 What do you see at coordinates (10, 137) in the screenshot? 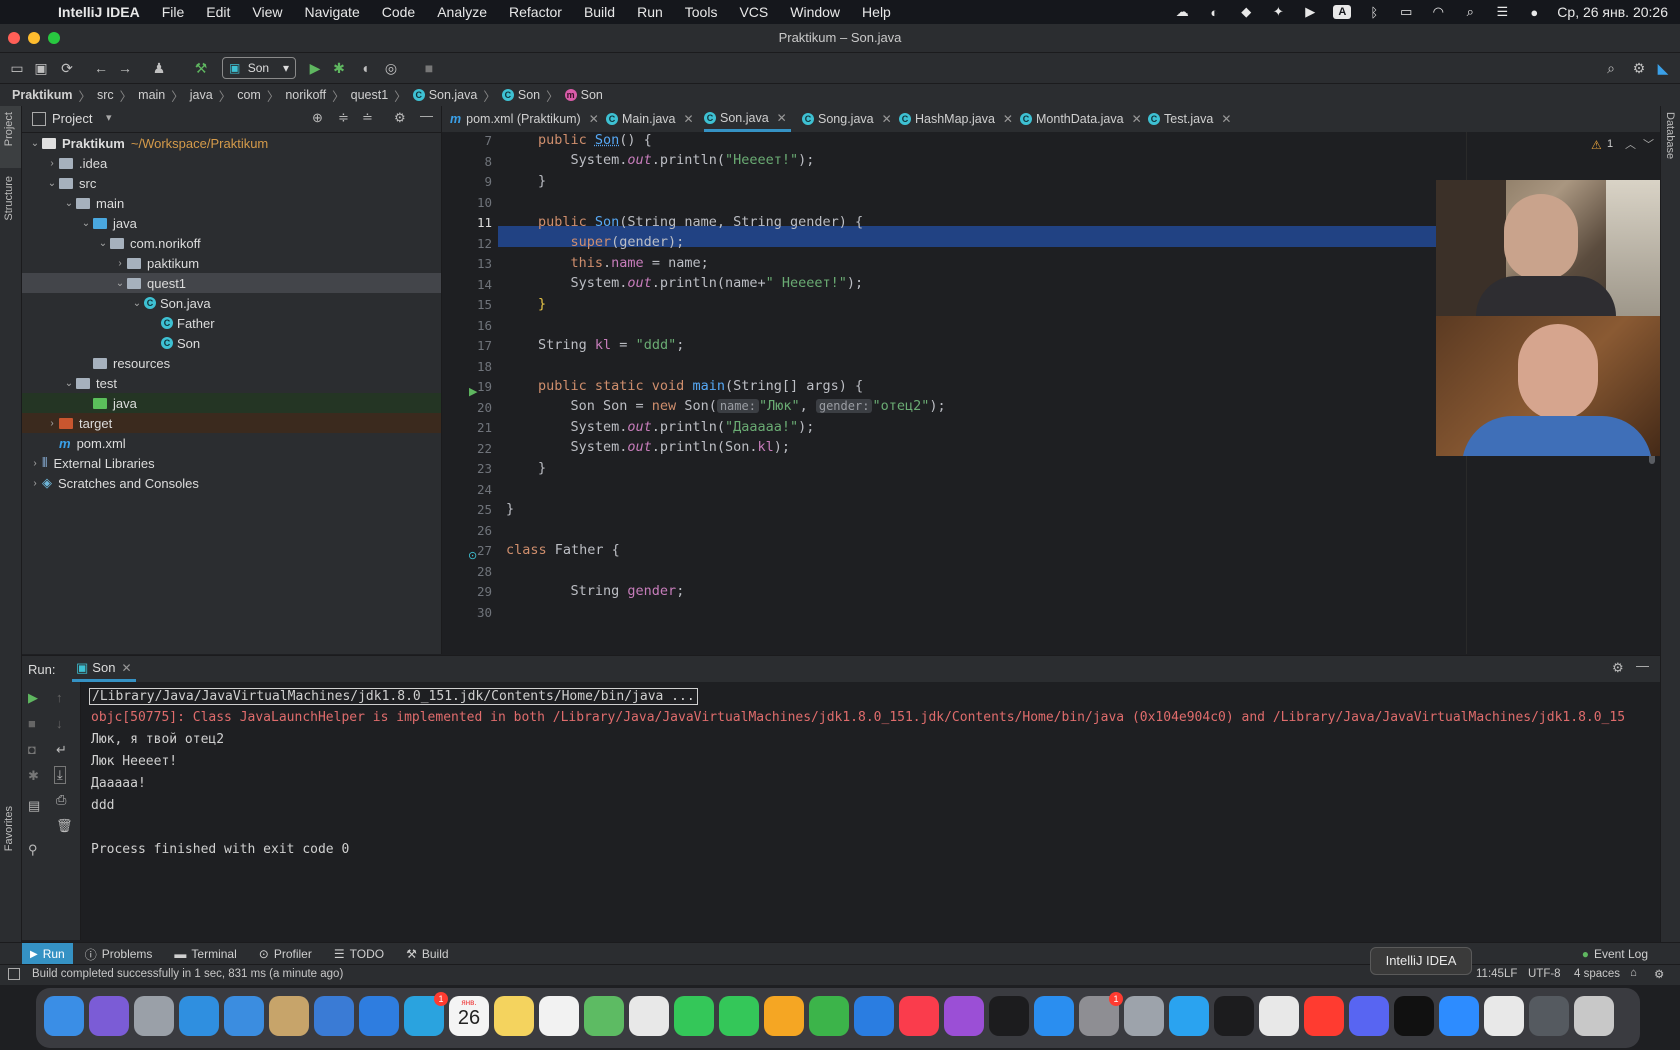
I see `project-tool-button: Project` at bounding box center [10, 137].